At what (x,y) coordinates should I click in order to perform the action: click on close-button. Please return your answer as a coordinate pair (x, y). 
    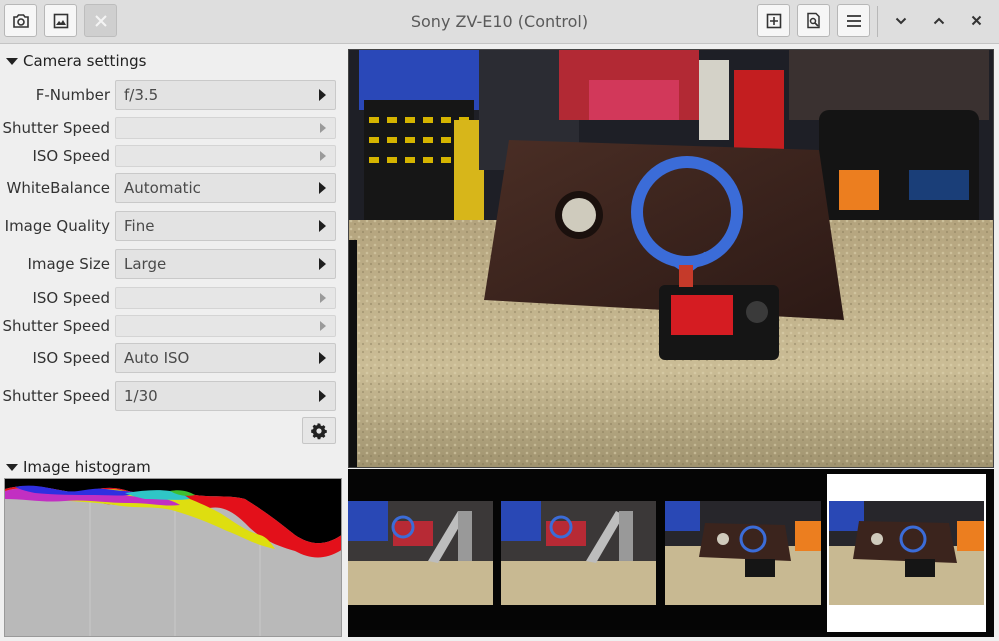
    Looking at the image, I should click on (976, 20).